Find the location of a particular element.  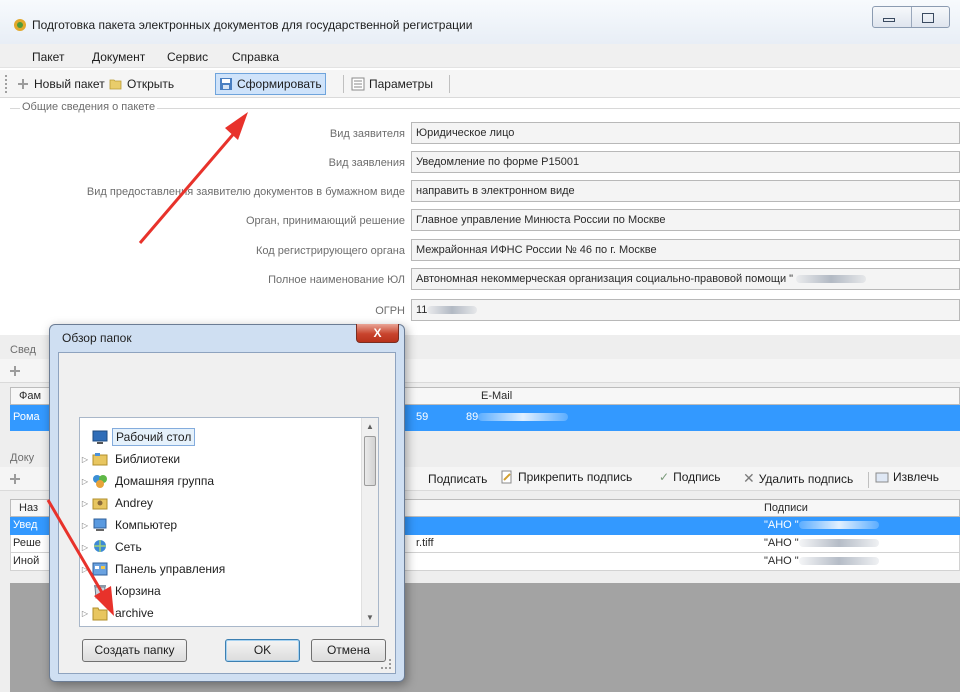

sign-button: Подписать is located at coordinates (457, 479).